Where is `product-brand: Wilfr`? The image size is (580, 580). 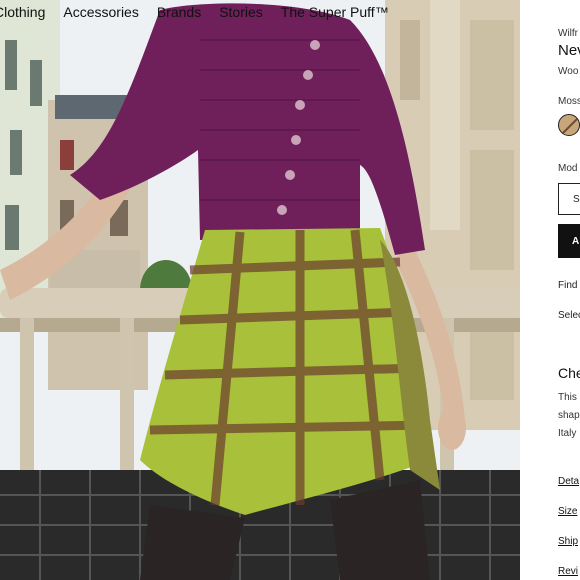 product-brand: Wilfr is located at coordinates (568, 33).